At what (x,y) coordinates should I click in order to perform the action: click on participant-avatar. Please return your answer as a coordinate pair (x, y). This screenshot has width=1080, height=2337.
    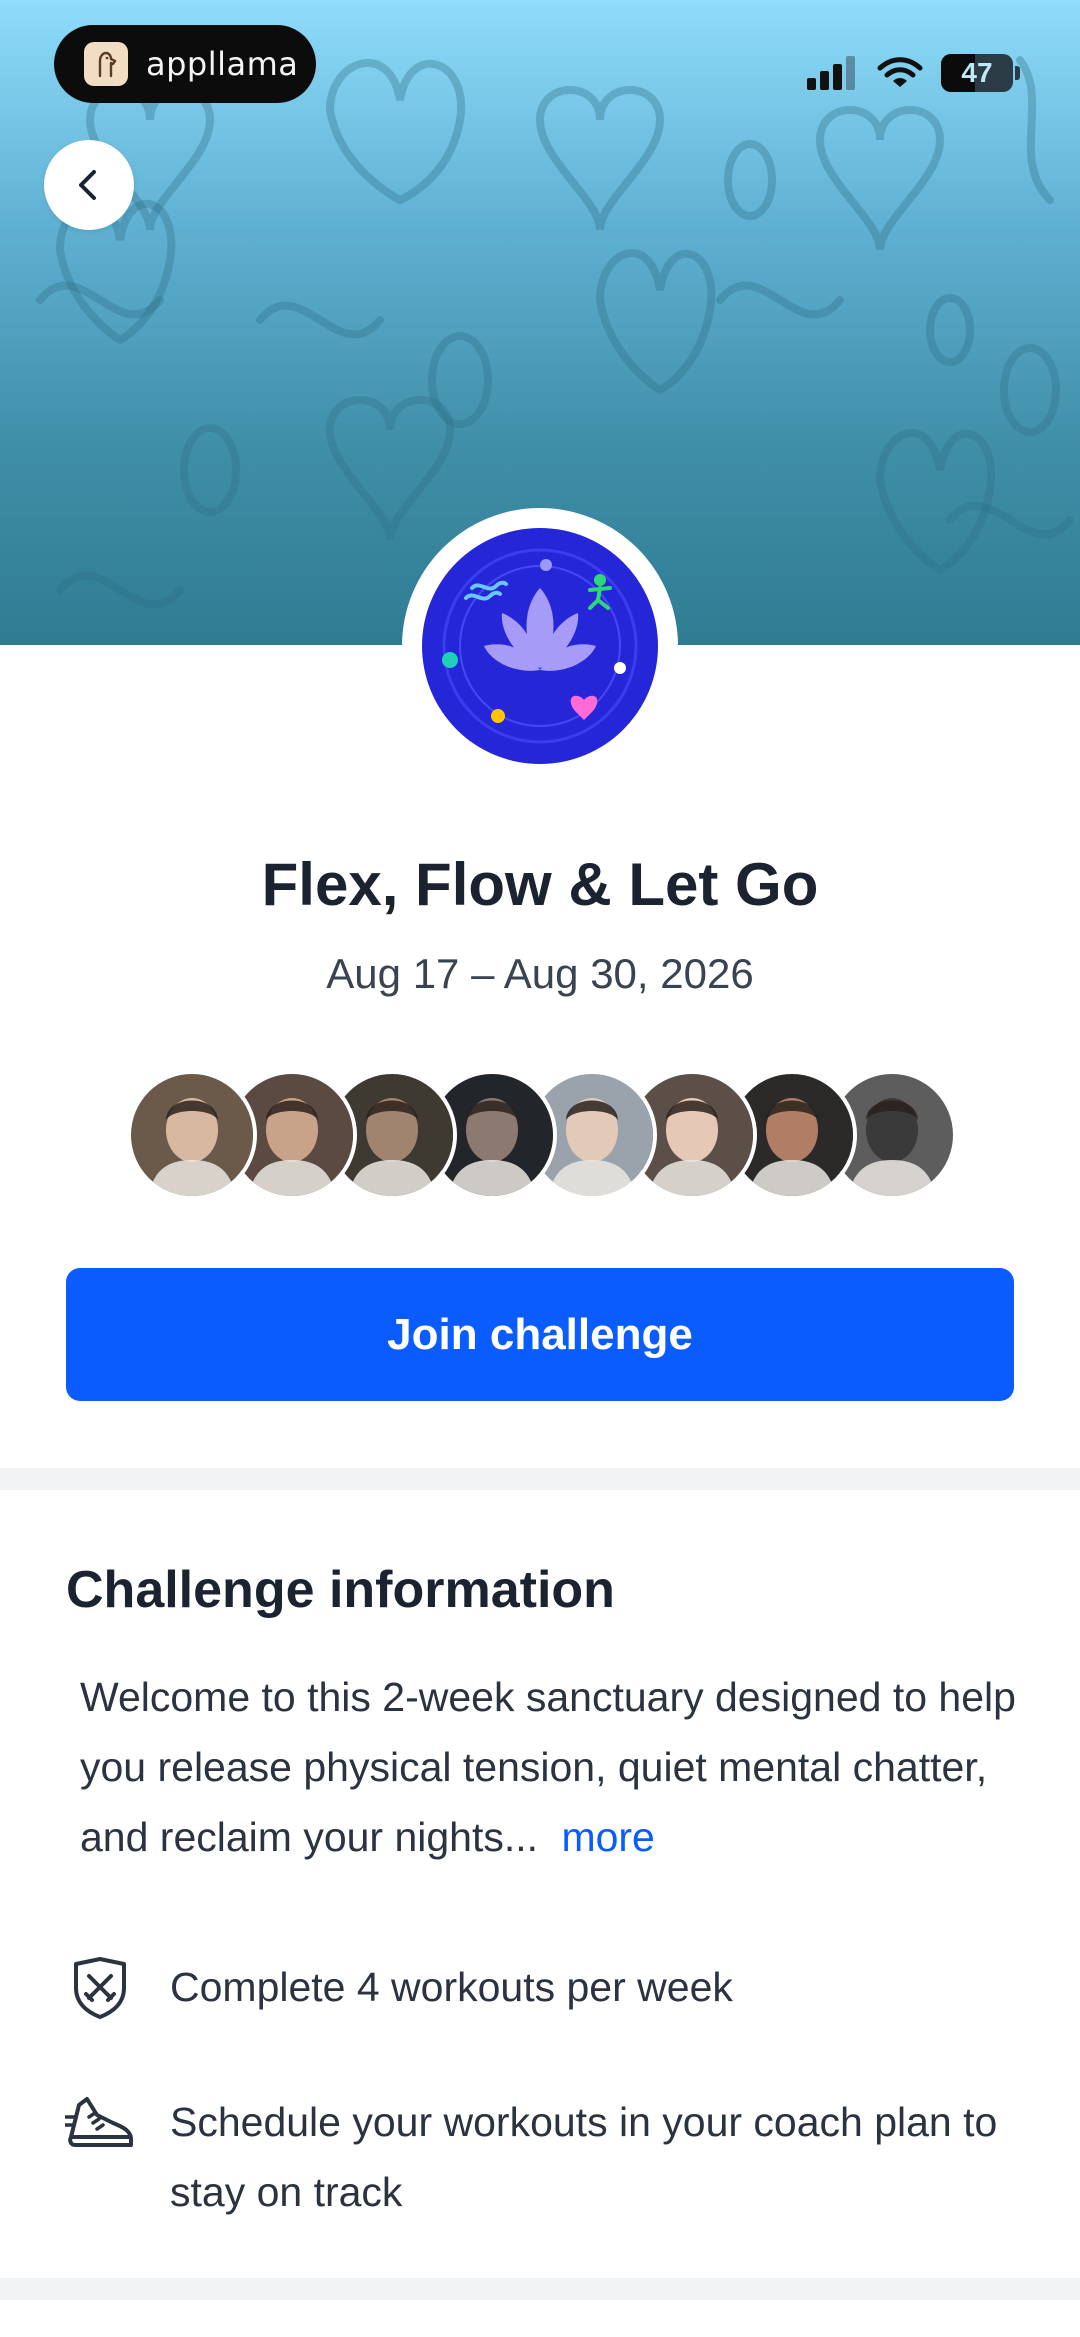
    Looking at the image, I should click on (192, 1135).